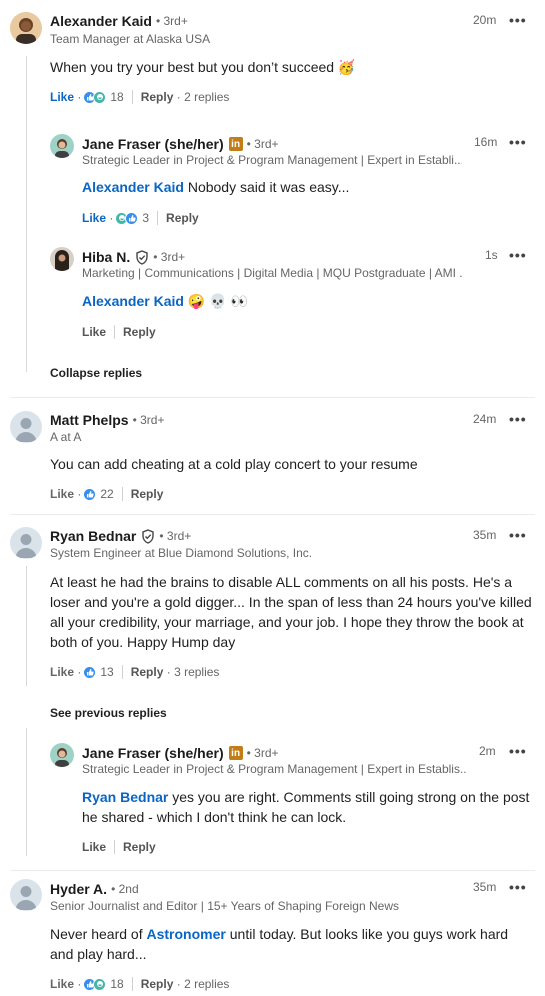 The height and width of the screenshot is (996, 545). Describe the element at coordinates (272, 397) in the screenshot. I see `comment-divider` at that location.